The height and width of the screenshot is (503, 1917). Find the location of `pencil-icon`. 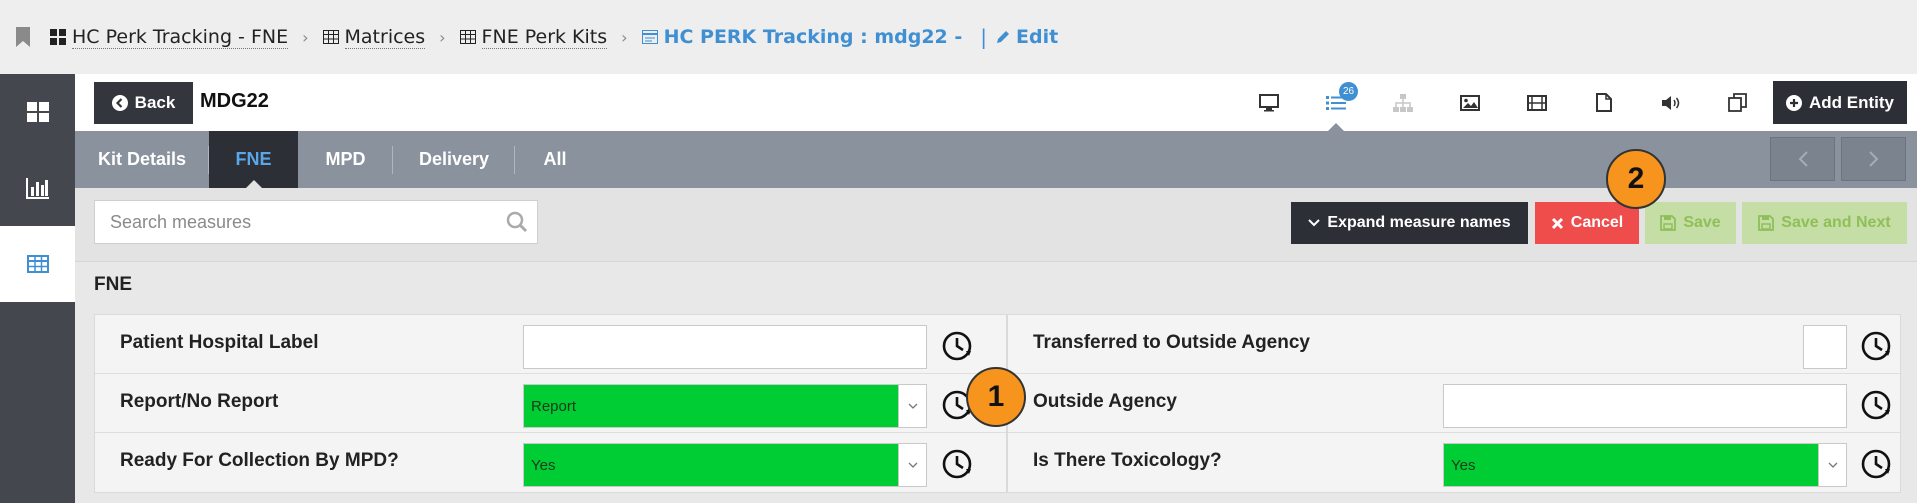

pencil-icon is located at coordinates (1003, 37).